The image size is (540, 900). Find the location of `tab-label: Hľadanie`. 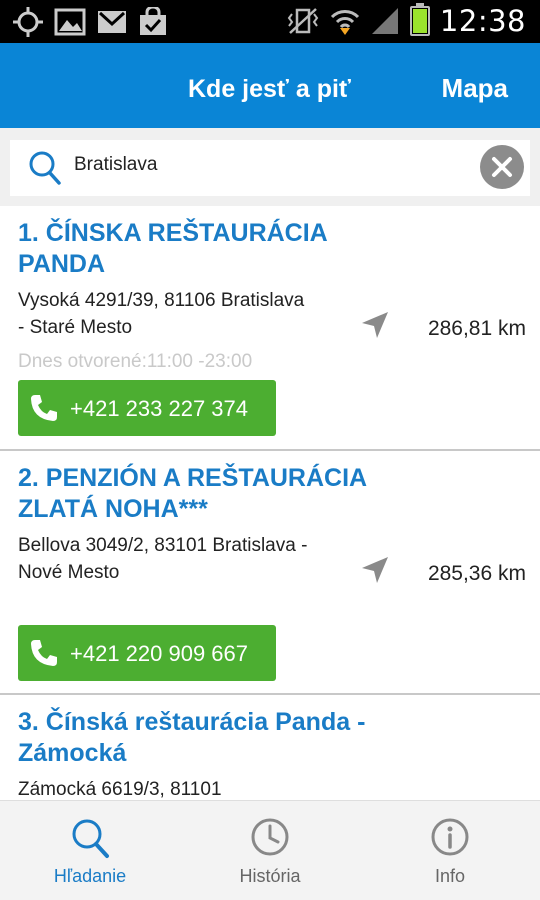

tab-label: Hľadanie is located at coordinates (90, 876).